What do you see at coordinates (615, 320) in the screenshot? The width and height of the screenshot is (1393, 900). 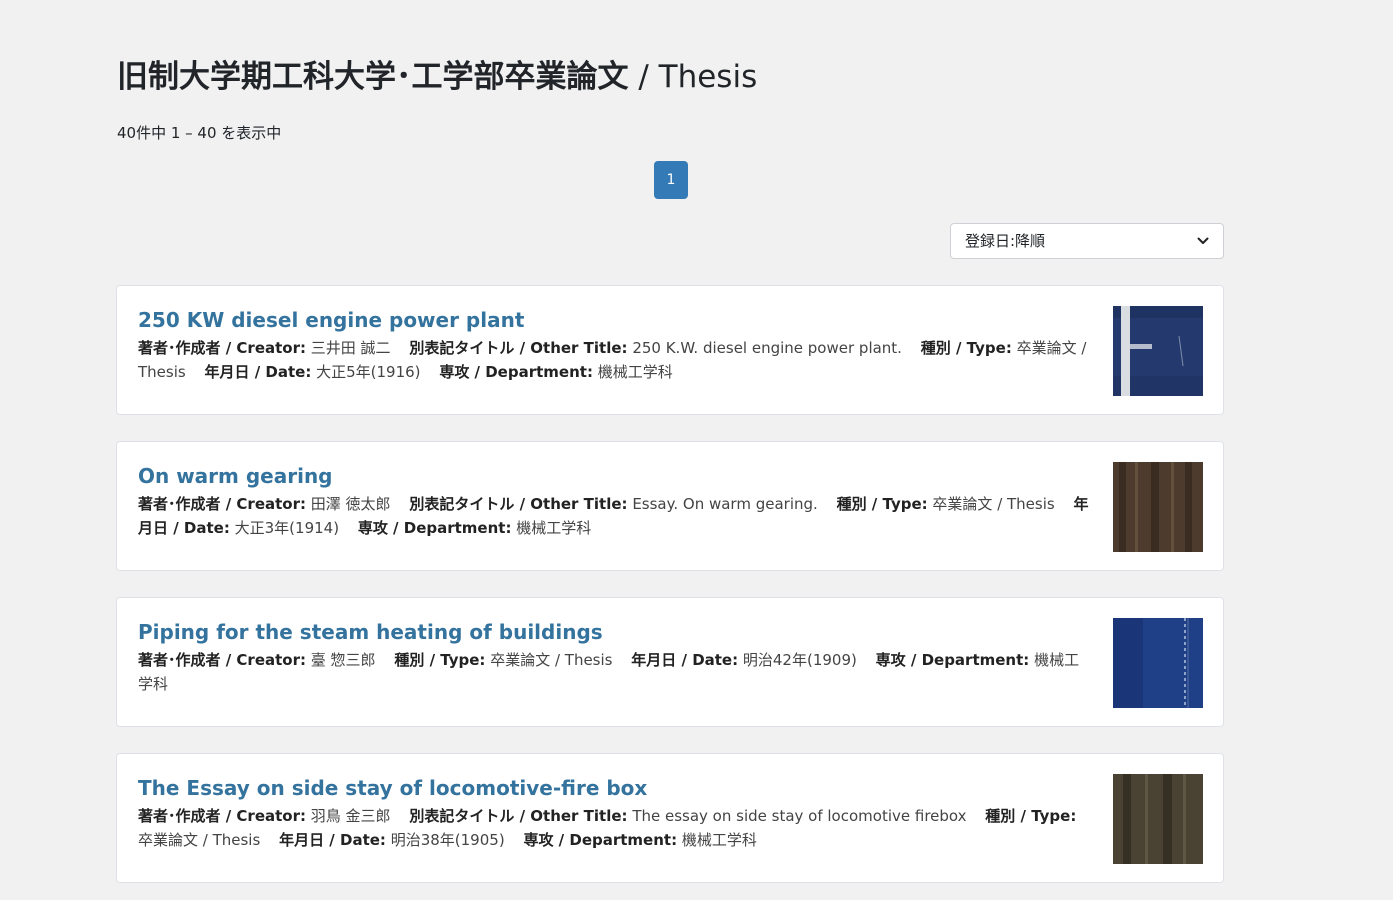 I see `result-title-link: 250 KW diesel engine power plant` at bounding box center [615, 320].